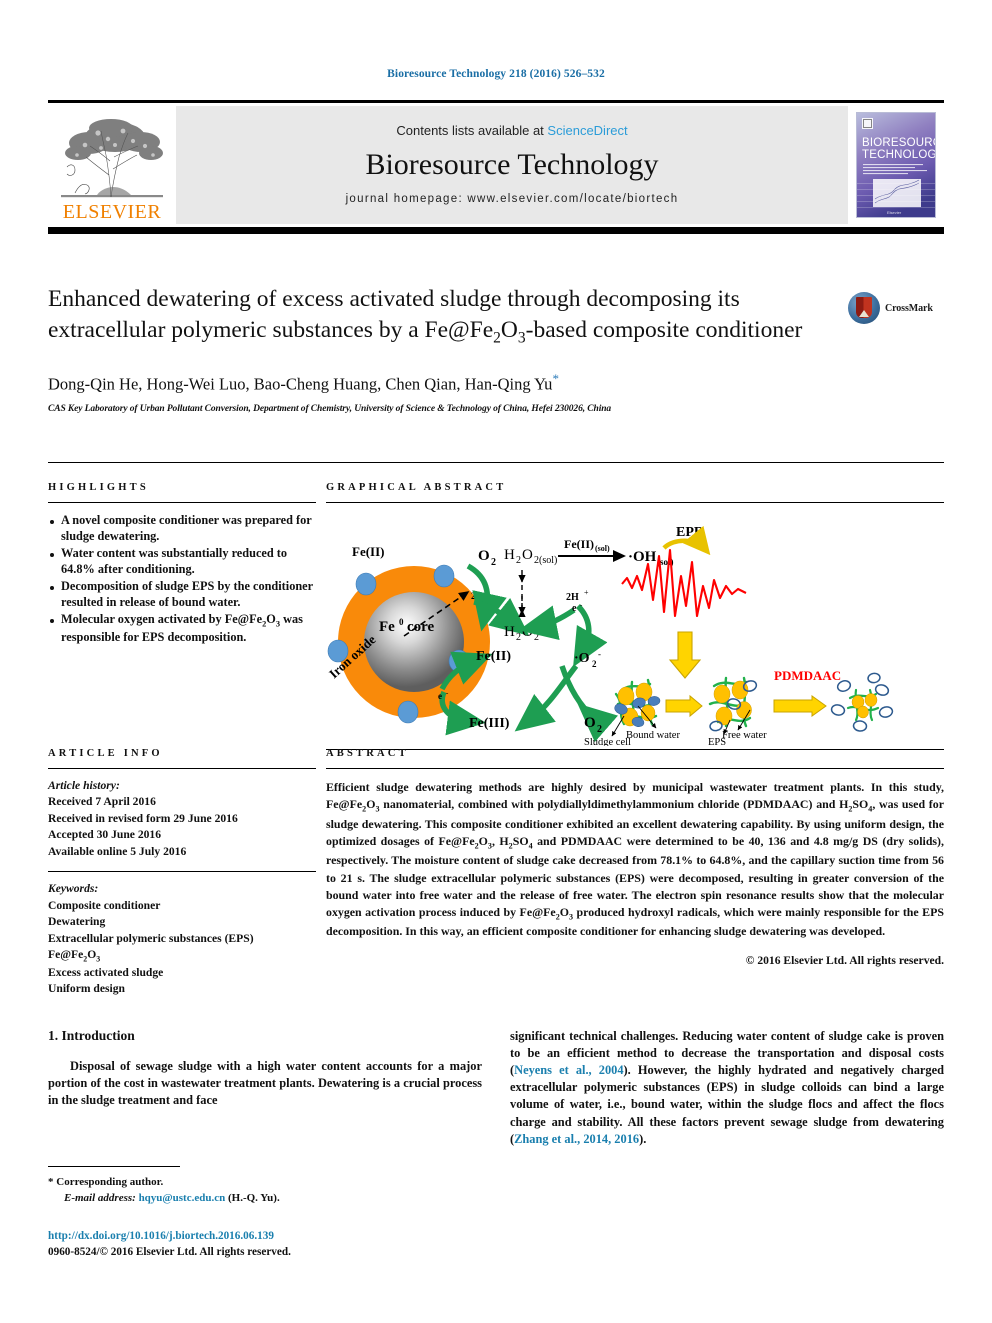  Describe the element at coordinates (105, 835) in the screenshot. I see `history-accepted: Accepted 30 June 2016` at that location.